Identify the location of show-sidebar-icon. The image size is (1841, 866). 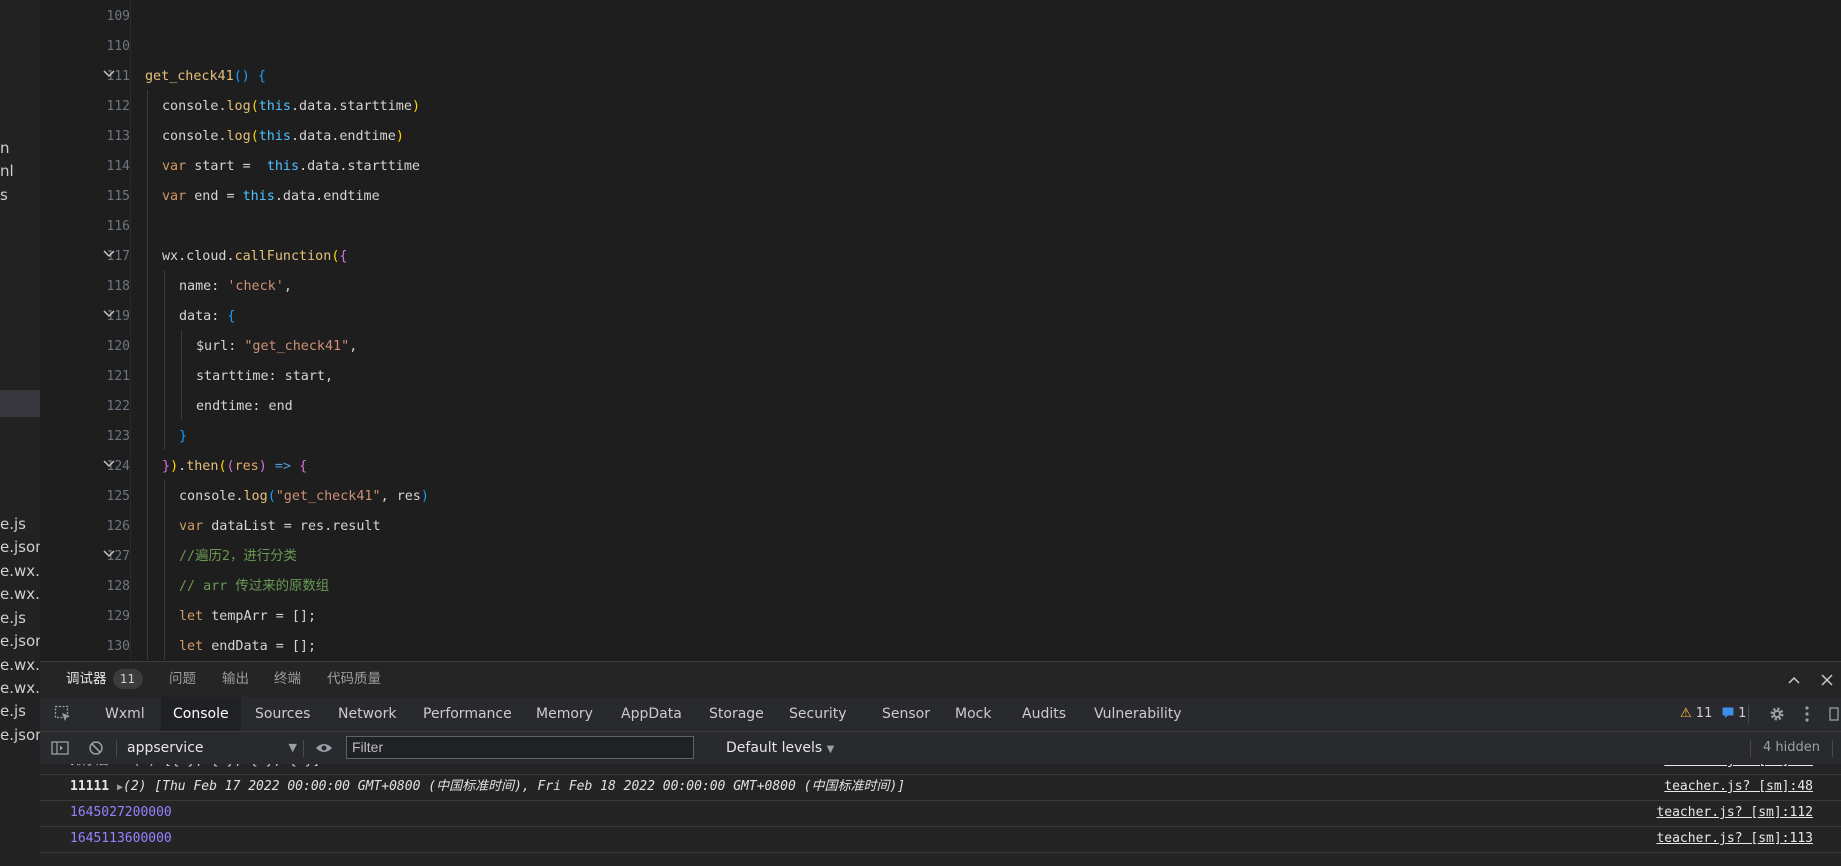
(60, 748).